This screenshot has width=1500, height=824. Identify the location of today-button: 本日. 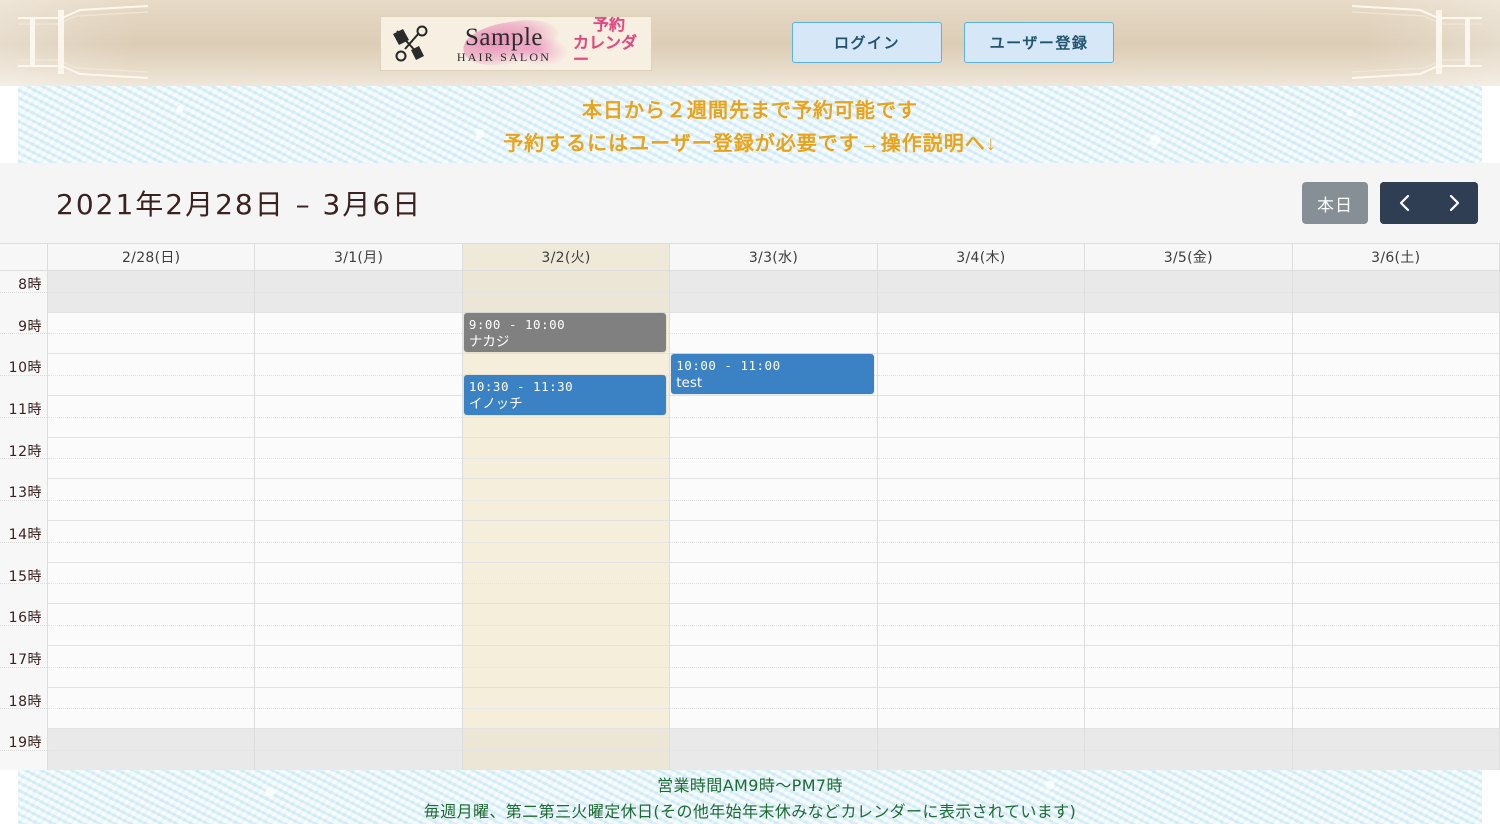
(1335, 203).